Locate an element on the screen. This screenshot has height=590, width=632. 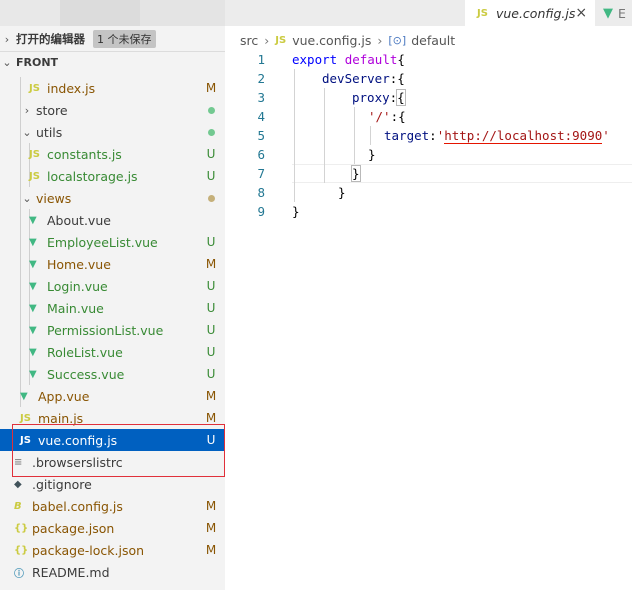
tree-item-gitignore: ◆ .gitignore is located at coordinates (112, 484).